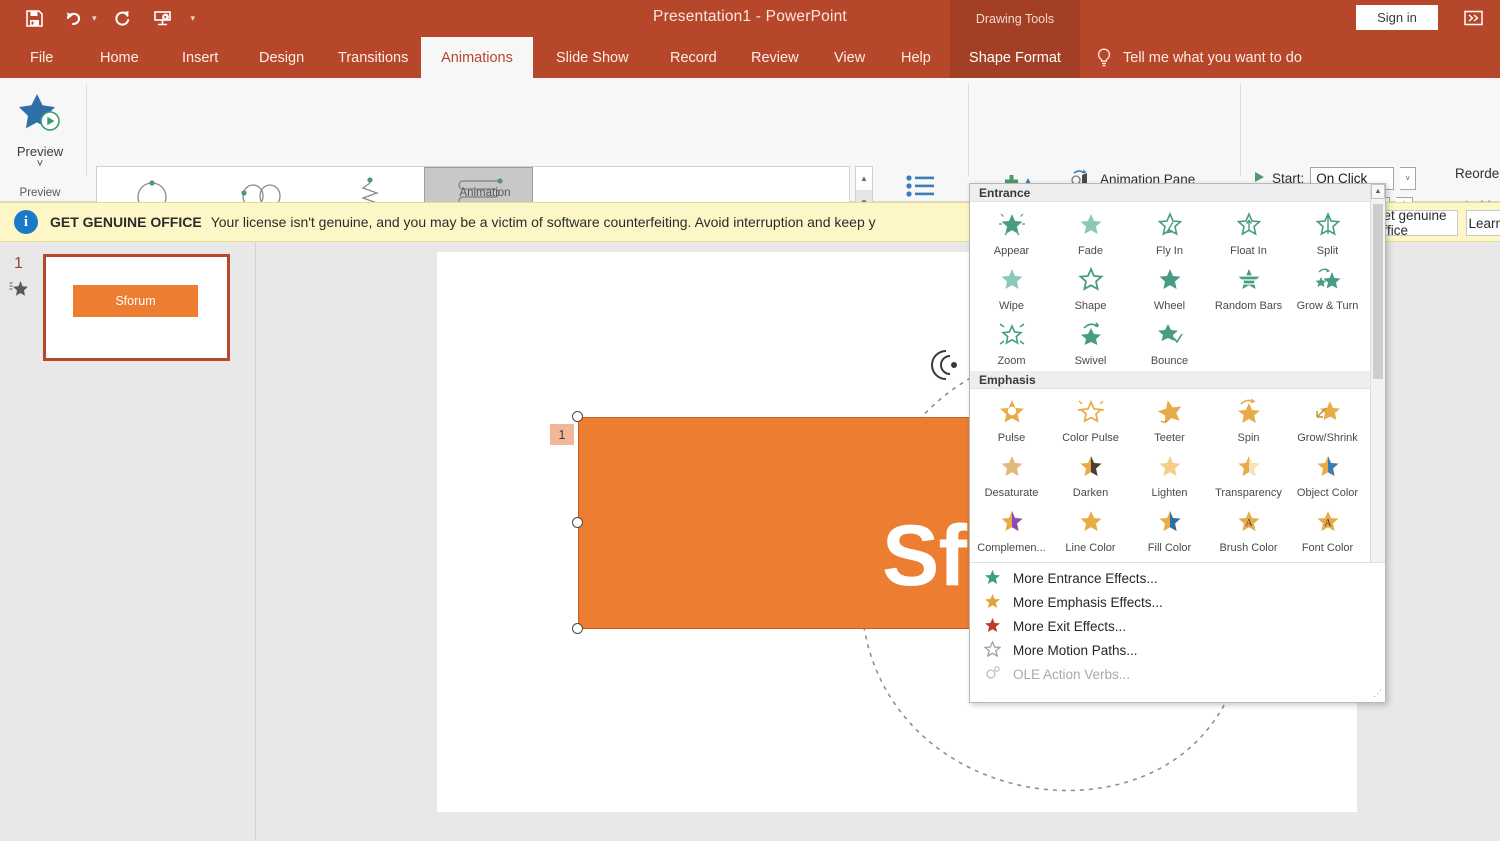  Describe the element at coordinates (577, 416) in the screenshot. I see `handle-top-left` at that location.